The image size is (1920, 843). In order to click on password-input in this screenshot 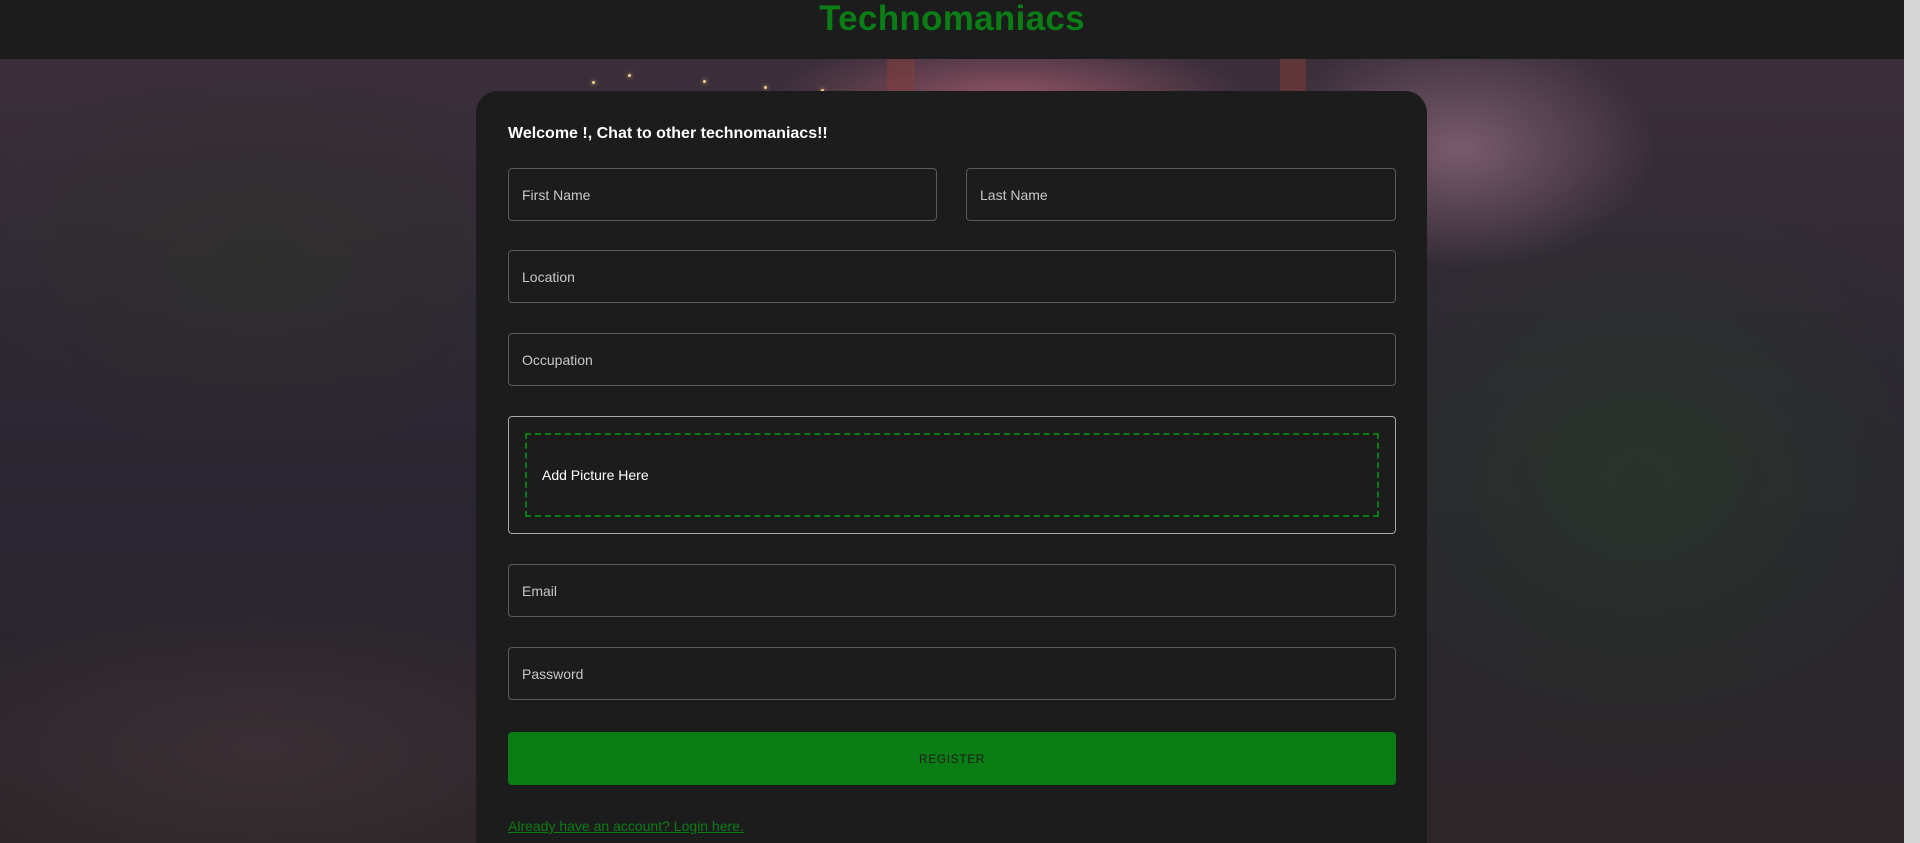, I will do `click(952, 673)`.